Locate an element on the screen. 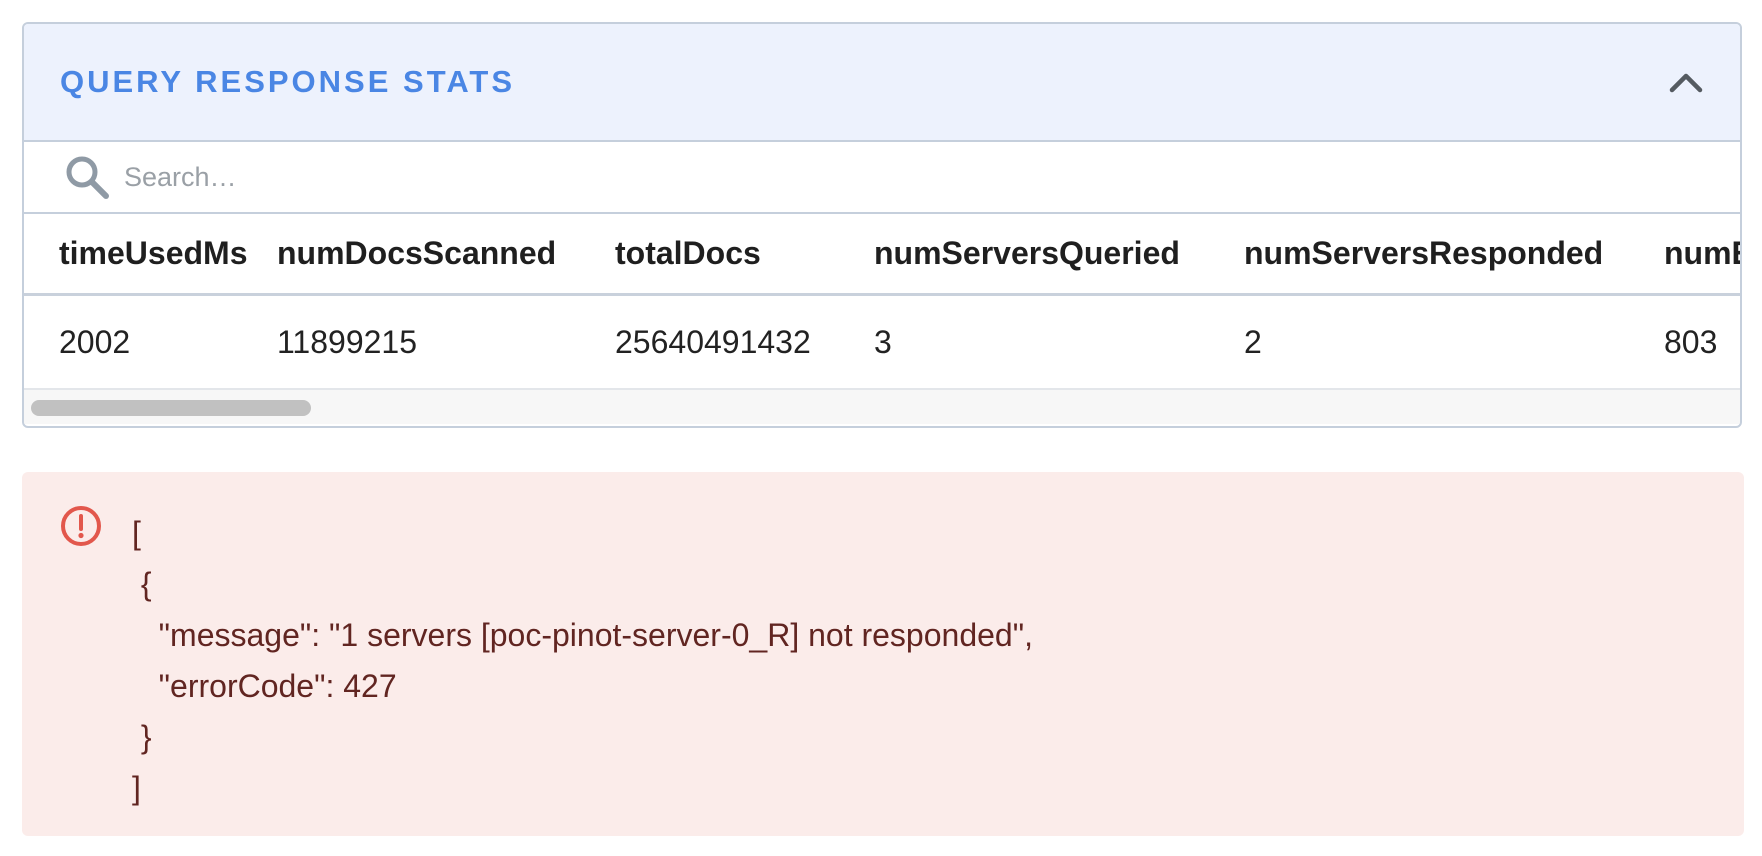 Image resolution: width=1762 pixels, height=856 pixels. panel-title: QUERY RESPONSE STATS is located at coordinates (288, 81).